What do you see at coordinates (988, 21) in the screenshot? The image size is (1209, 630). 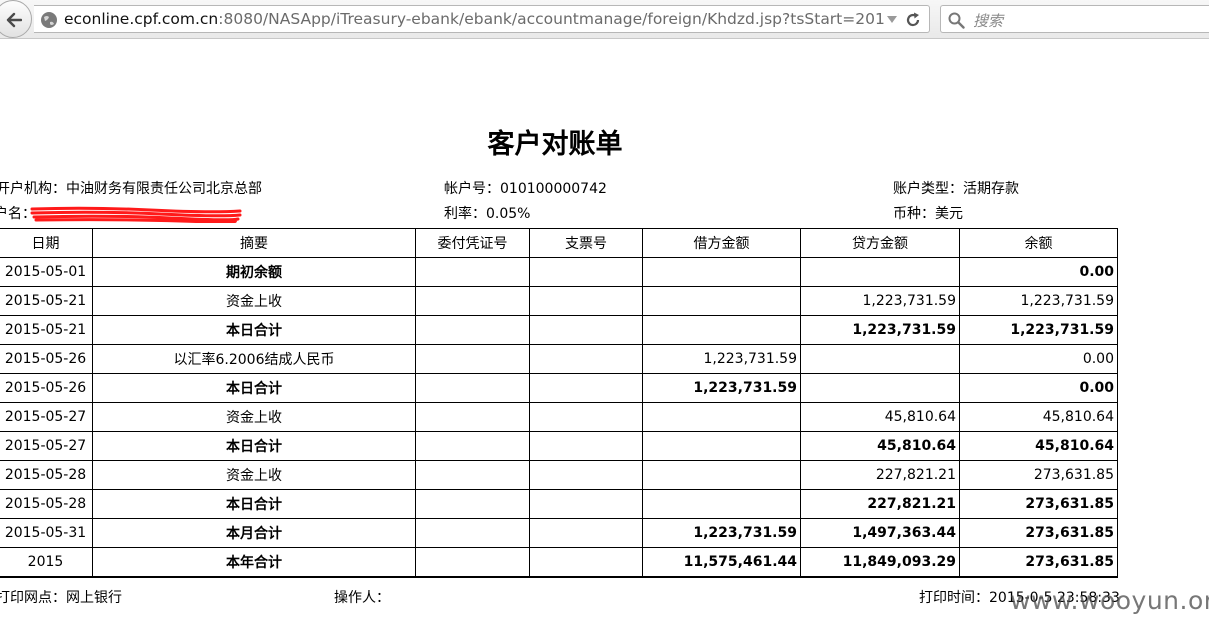 I see `search-placeholder: 搜索` at bounding box center [988, 21].